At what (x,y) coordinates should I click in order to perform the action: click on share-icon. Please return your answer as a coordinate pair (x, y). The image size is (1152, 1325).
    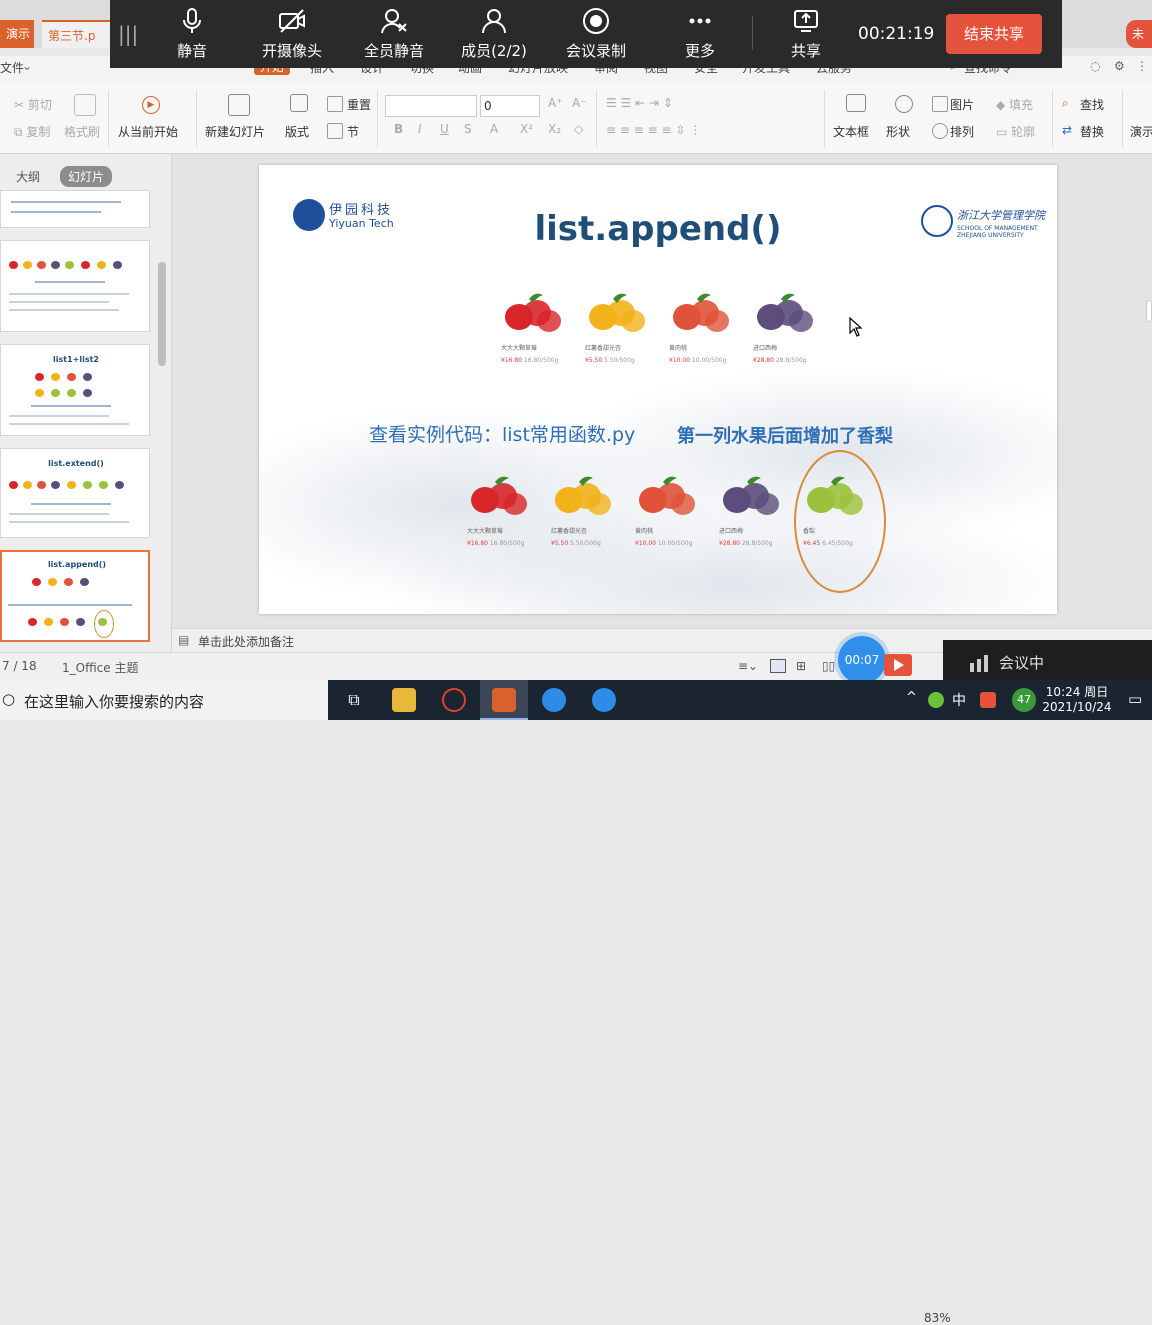
    Looking at the image, I should click on (806, 21).